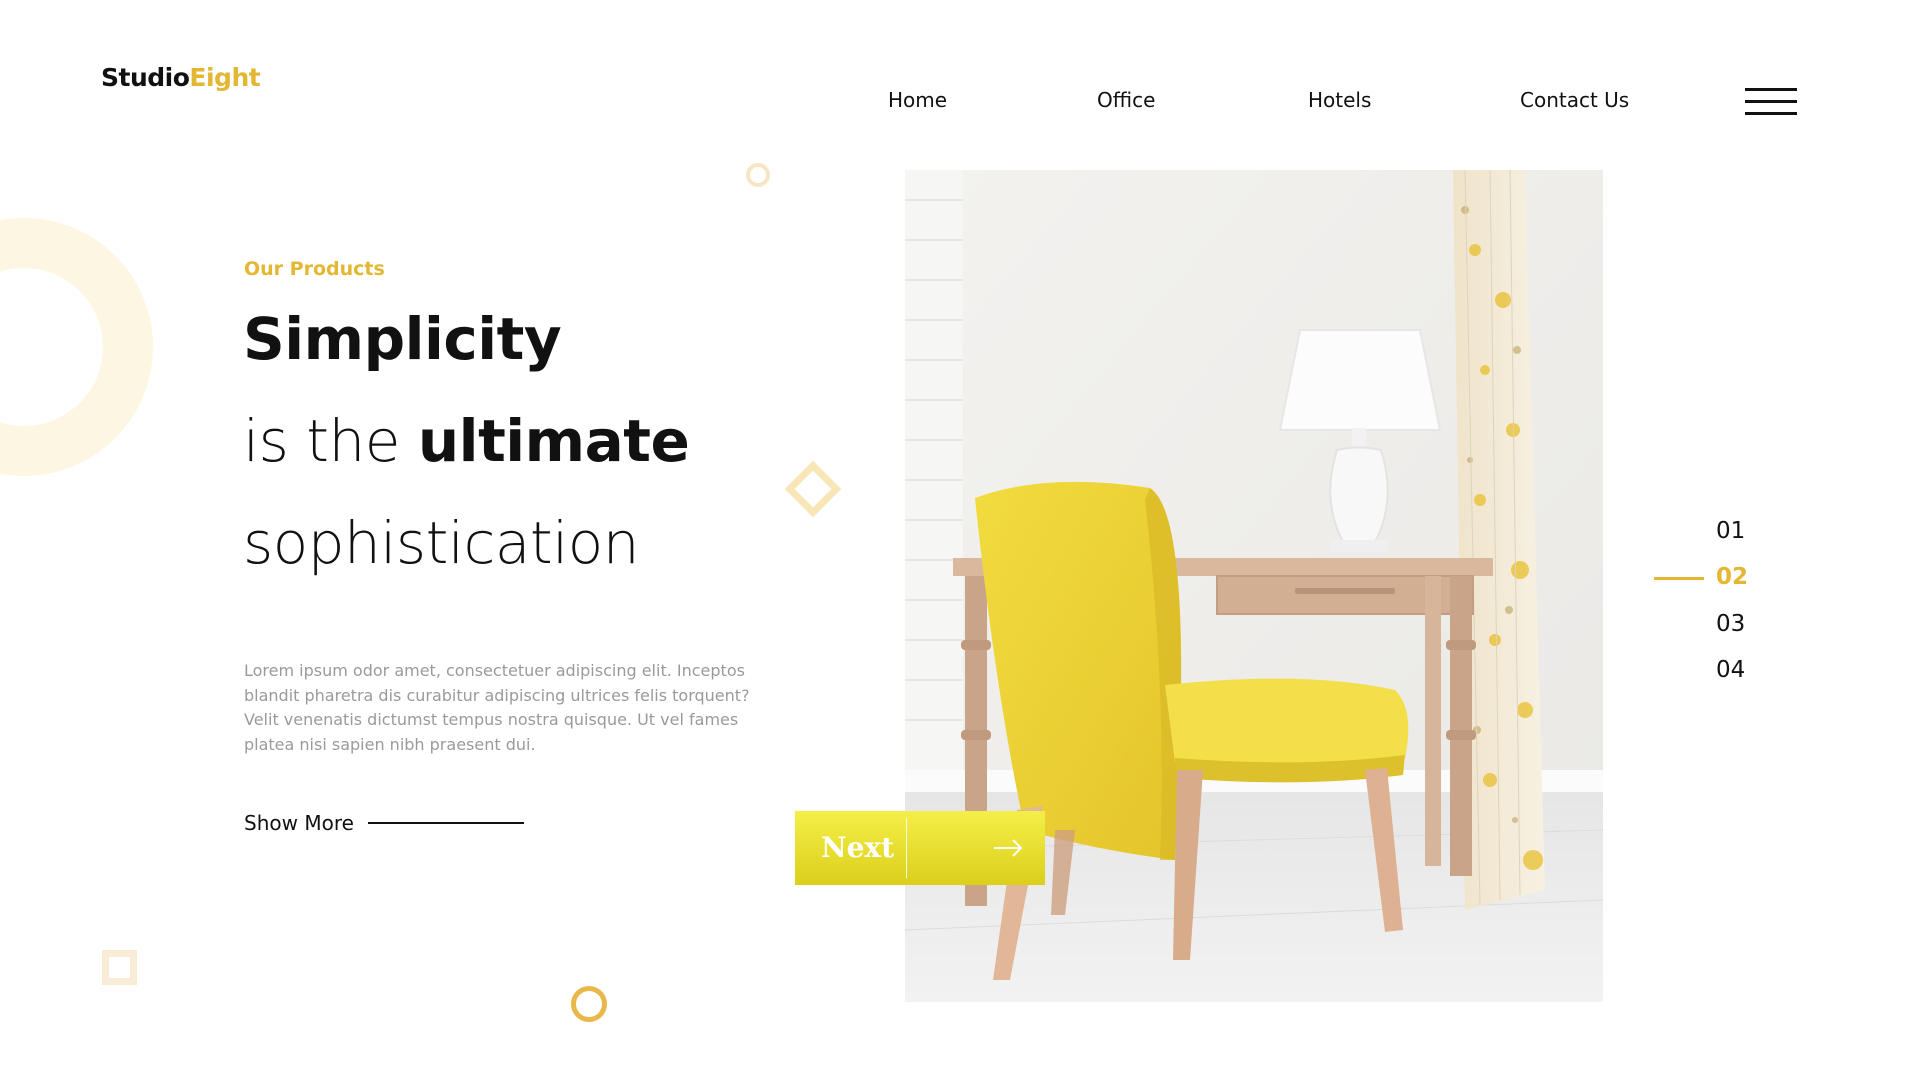  I want to click on pagination-active-indicator, so click(1679, 578).